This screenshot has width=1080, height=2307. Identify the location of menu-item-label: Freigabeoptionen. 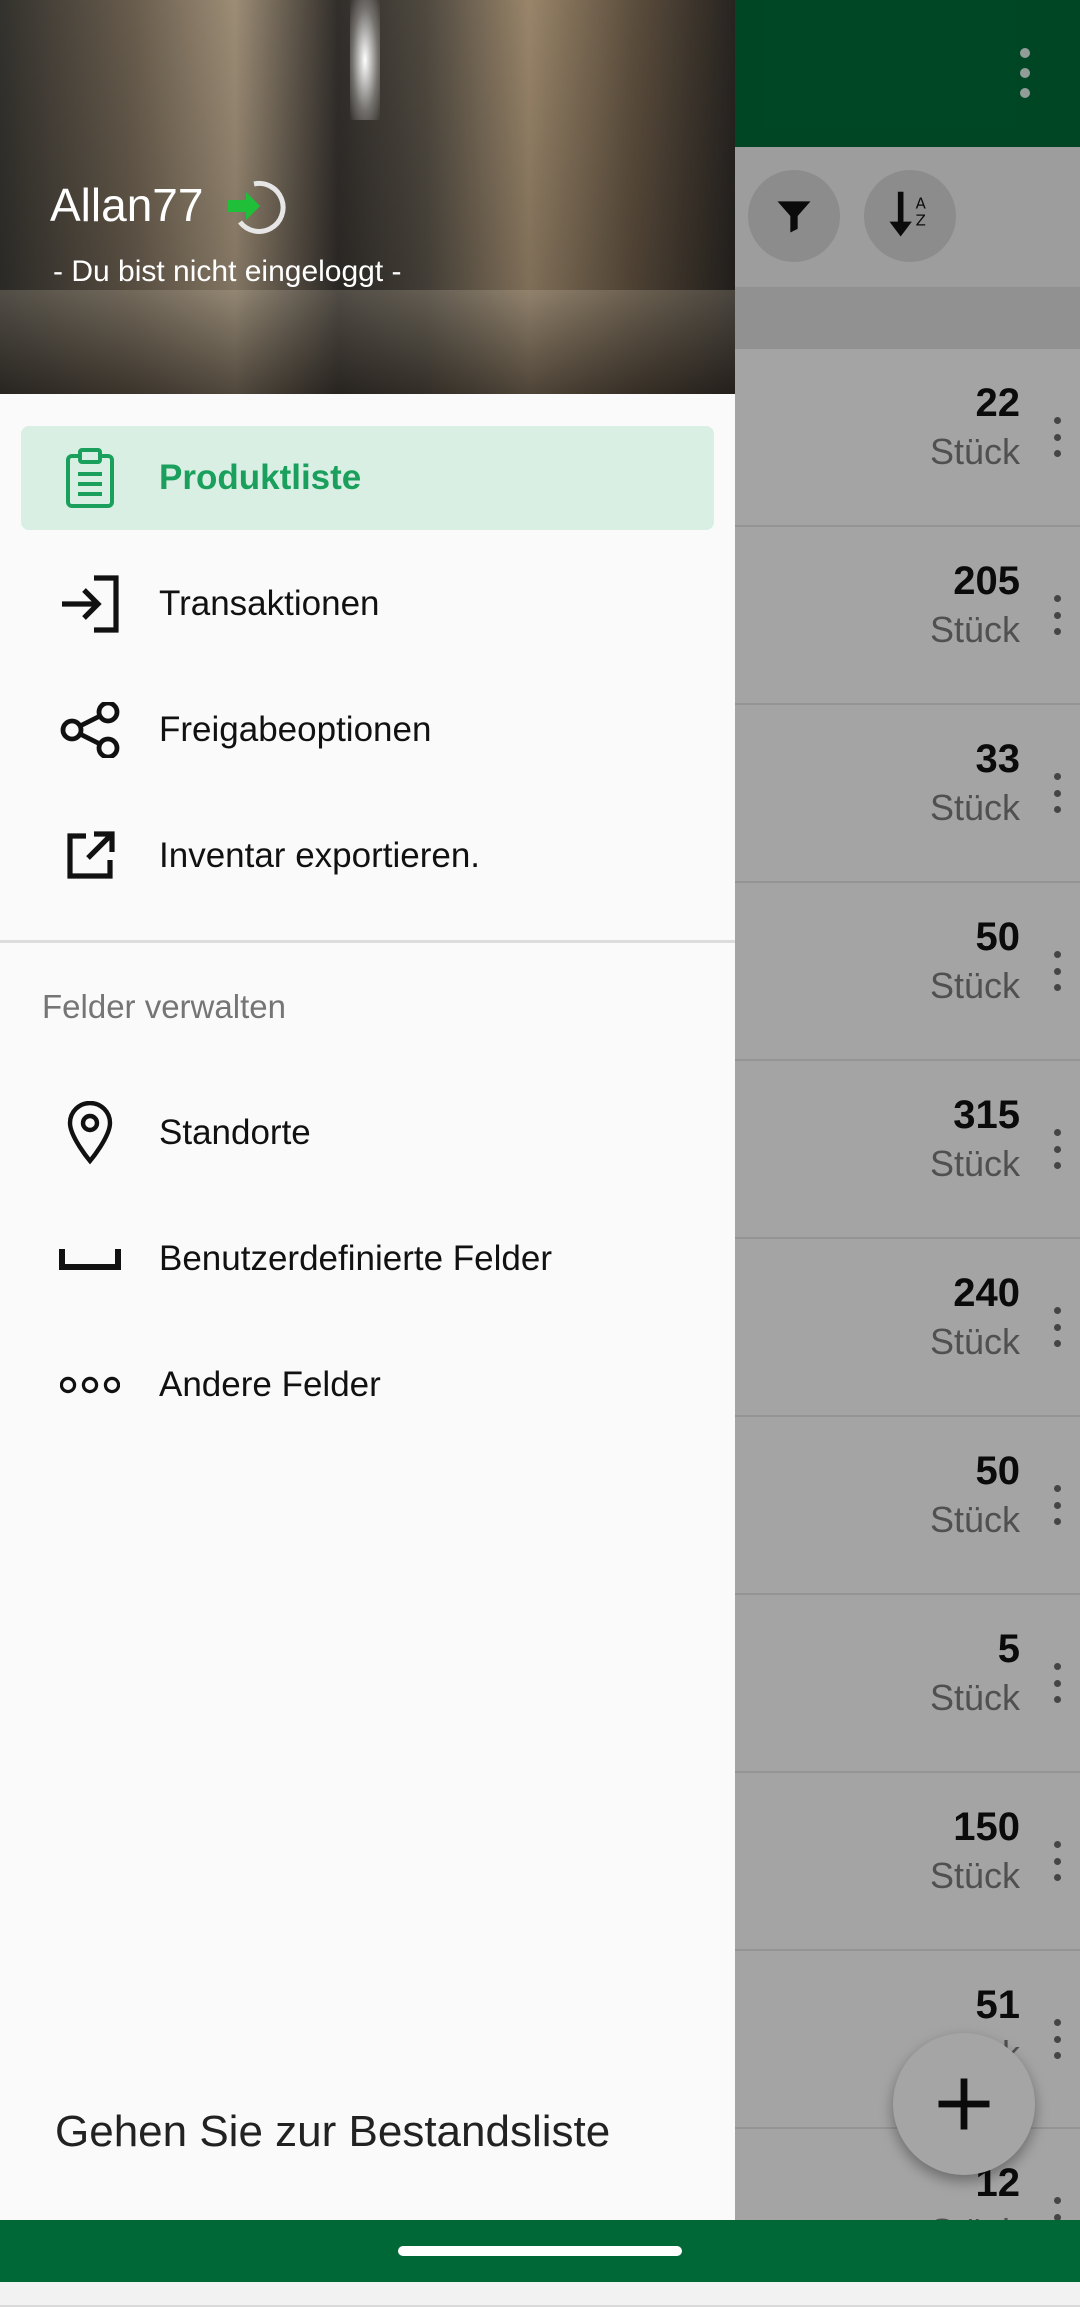
(295, 729).